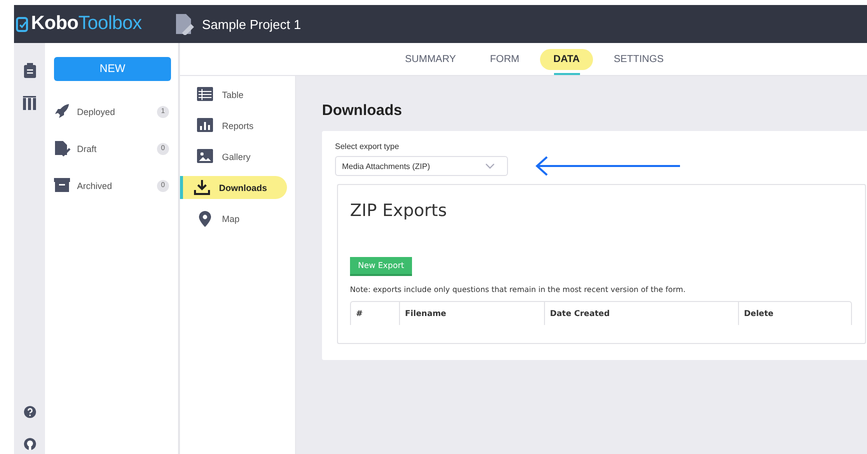 The height and width of the screenshot is (454, 867). What do you see at coordinates (251, 24) in the screenshot?
I see `project-title: Sample Project 1` at bounding box center [251, 24].